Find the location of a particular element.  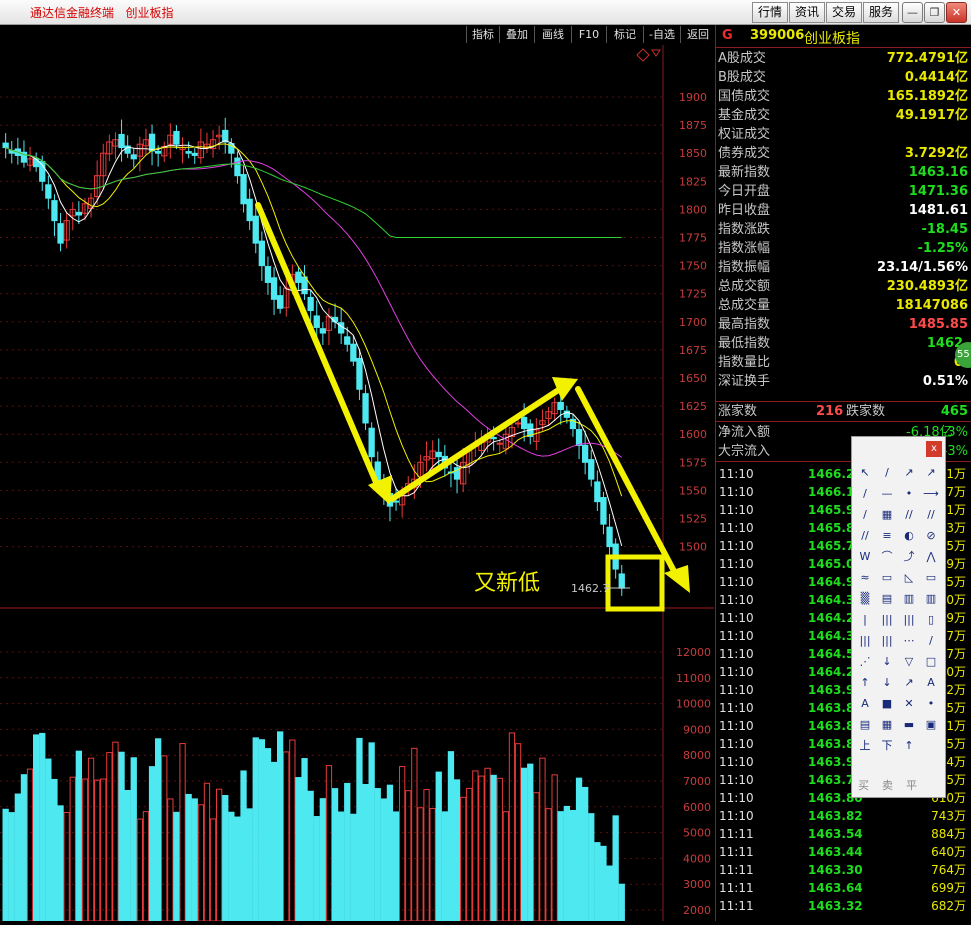

quote-row-label: B股成交 is located at coordinates (742, 77).